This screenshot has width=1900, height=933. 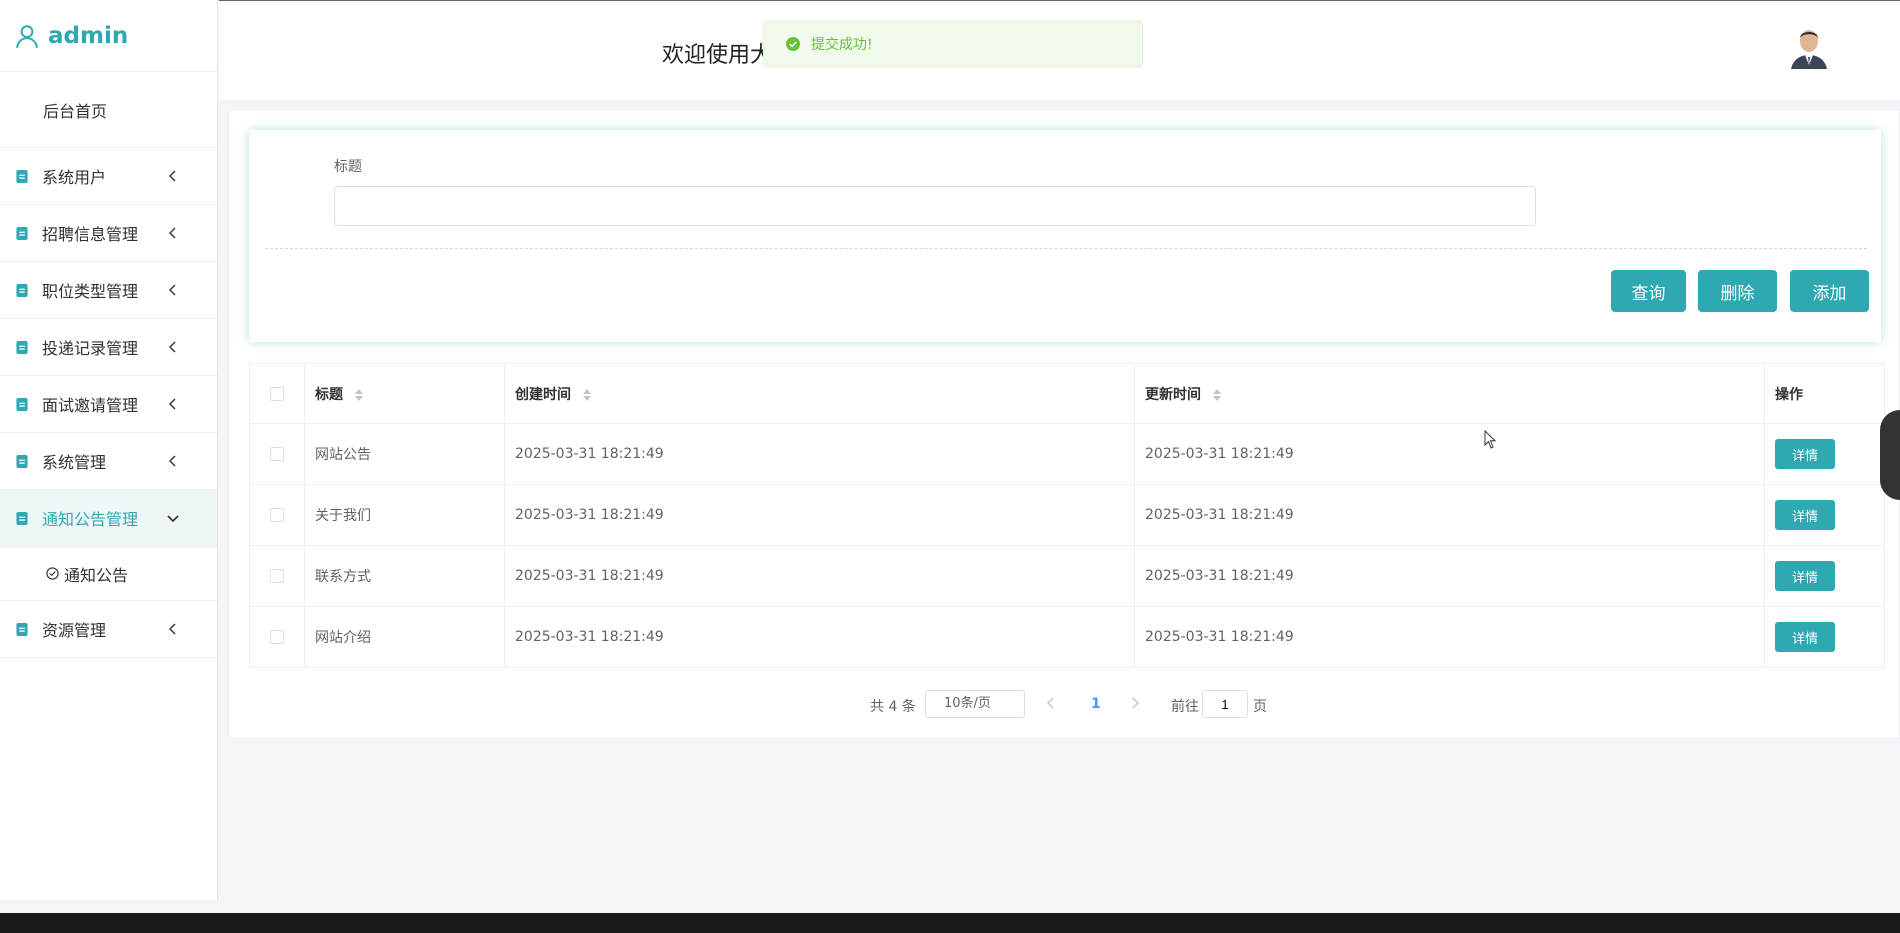 I want to click on sidebar-item-label: 资源管理, so click(x=74, y=630).